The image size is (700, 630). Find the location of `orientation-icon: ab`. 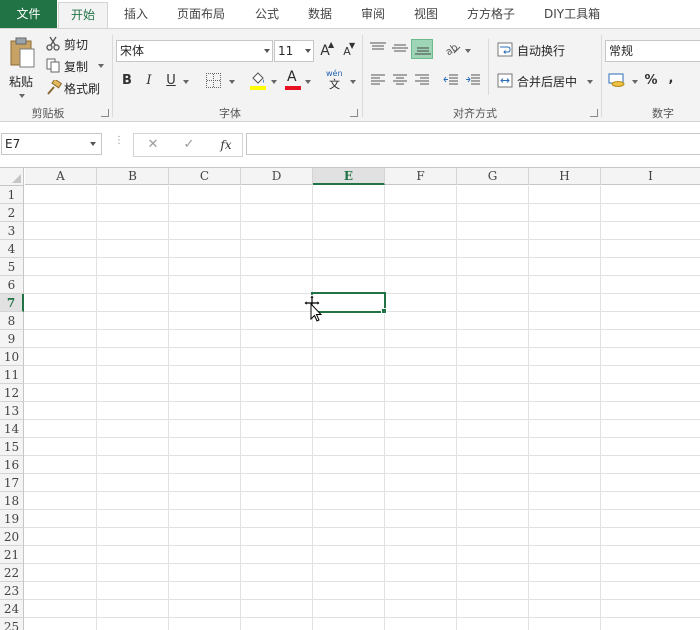

orientation-icon: ab is located at coordinates (453, 48).